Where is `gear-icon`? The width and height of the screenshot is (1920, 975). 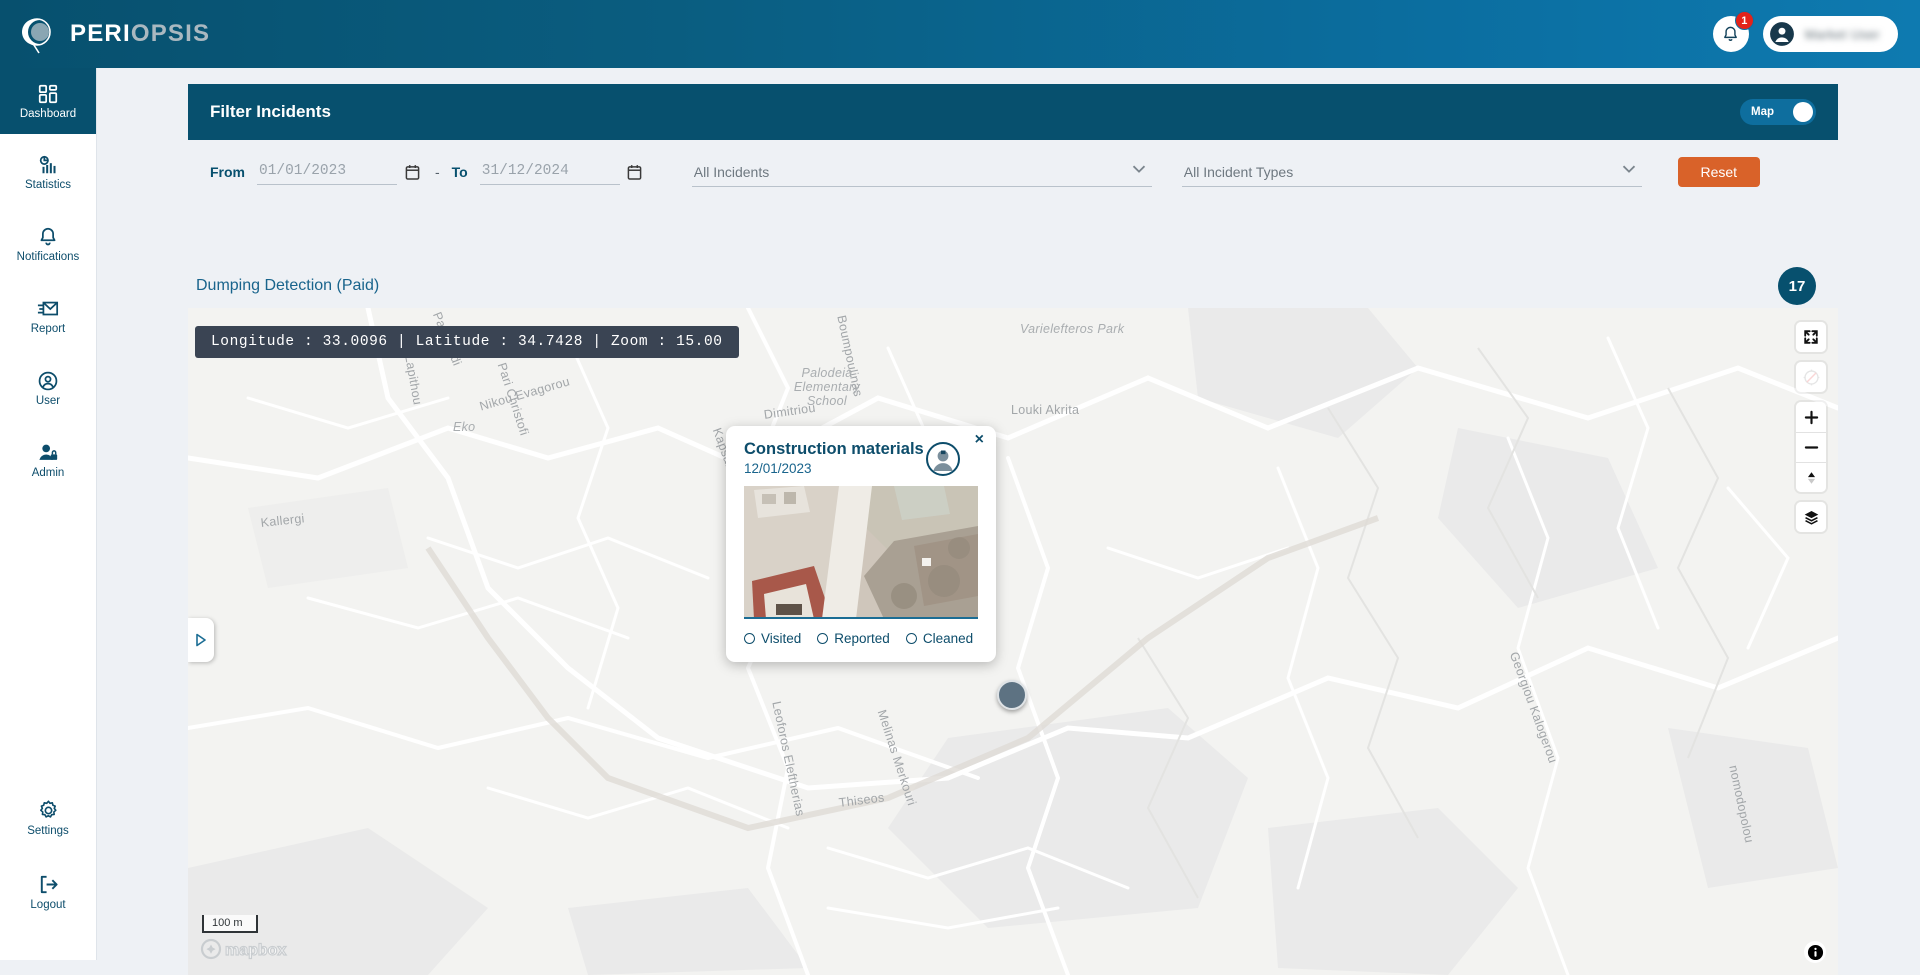
gear-icon is located at coordinates (48, 809).